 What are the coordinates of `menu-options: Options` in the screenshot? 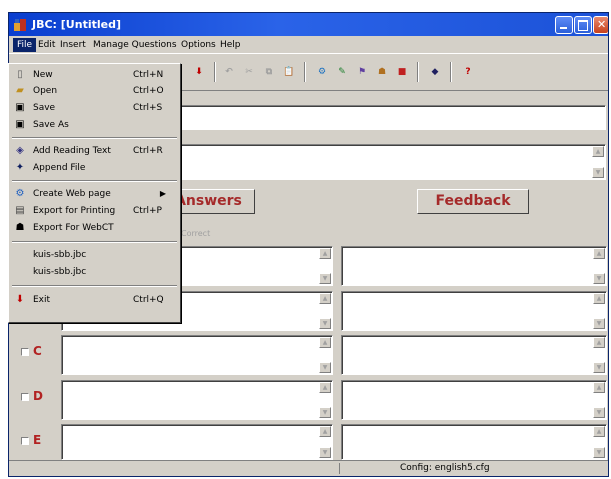 It's located at (198, 45).